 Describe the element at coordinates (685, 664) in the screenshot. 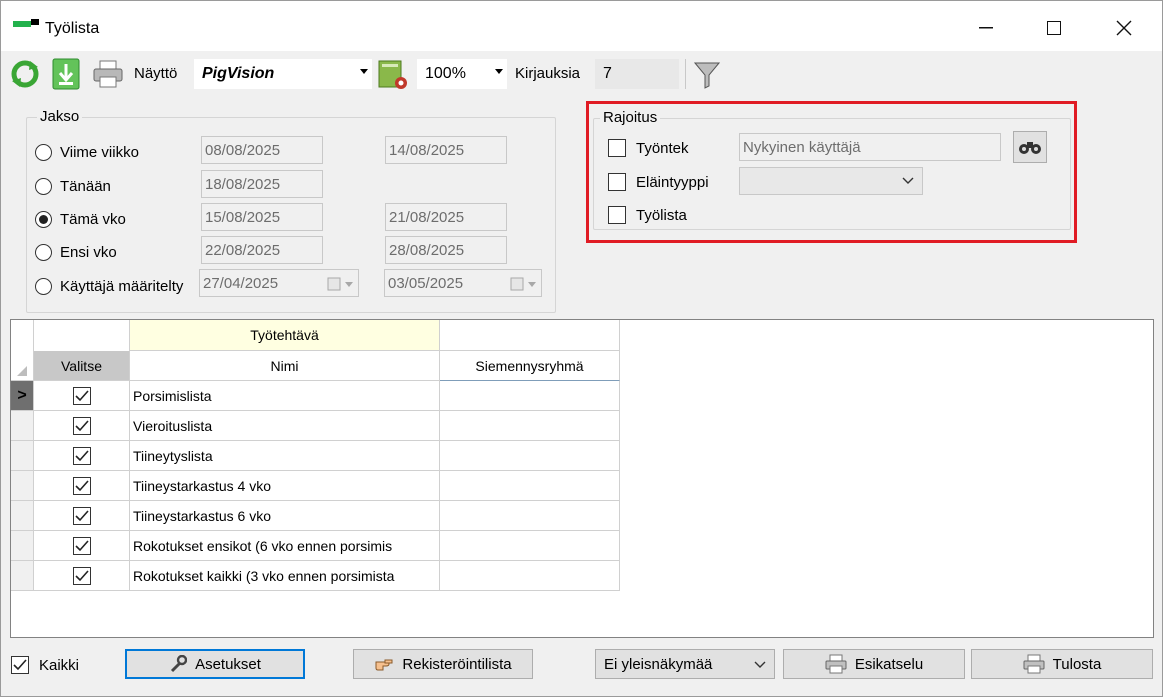

I see `general-view-select: Ei yleisnäkymää` at that location.